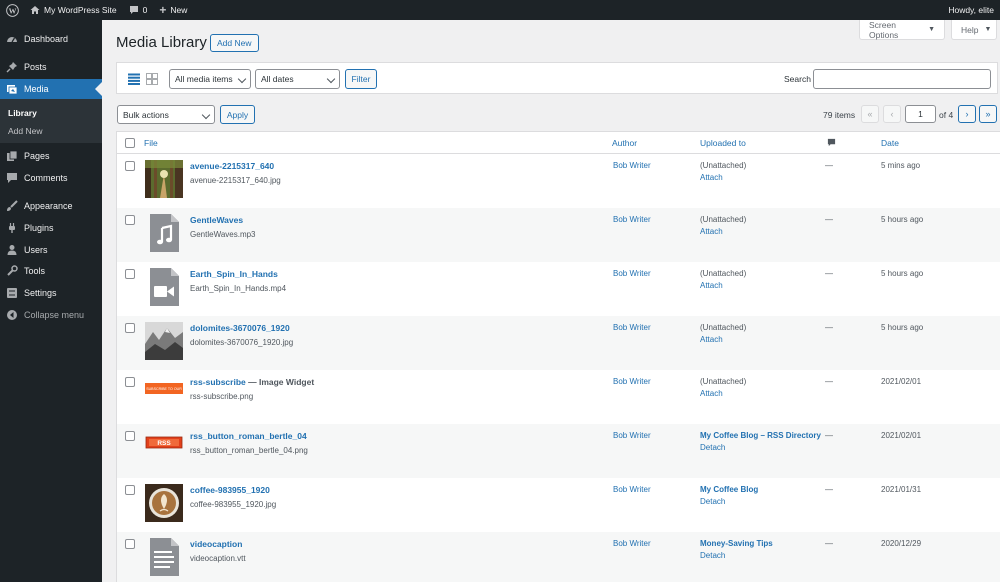  I want to click on menu-users-label: Users, so click(36, 250).